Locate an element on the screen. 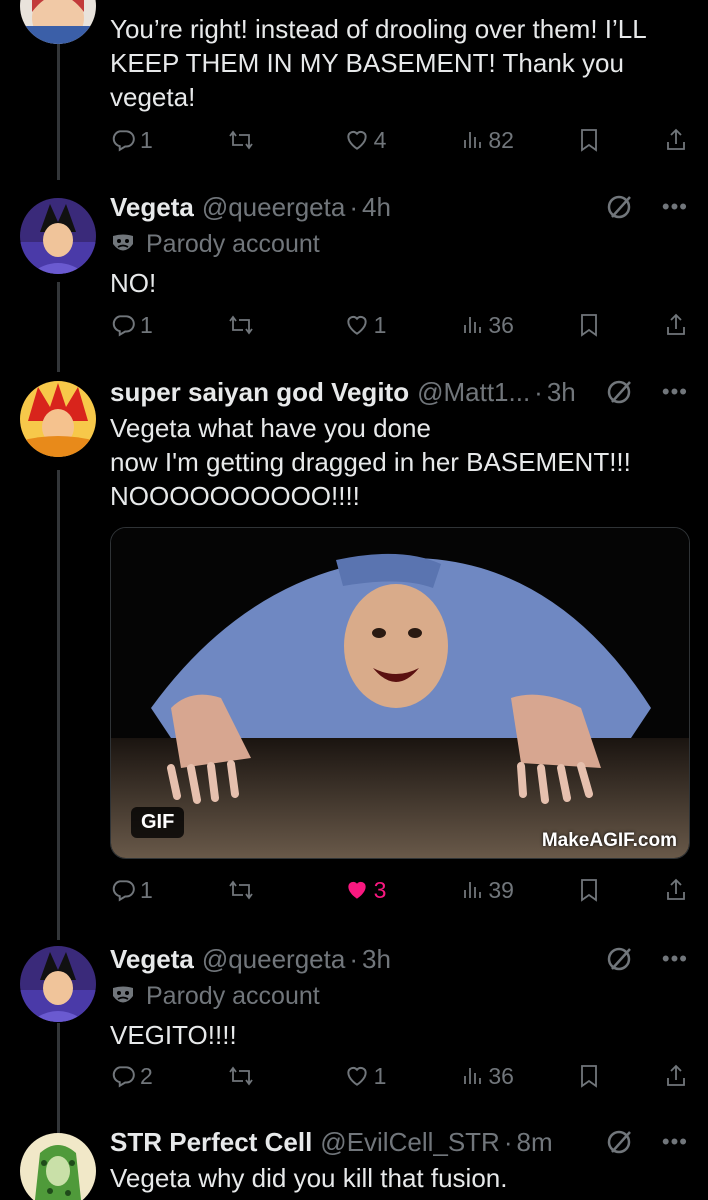  tweet-actions: 1 4 82 is located at coordinates (399, 140).